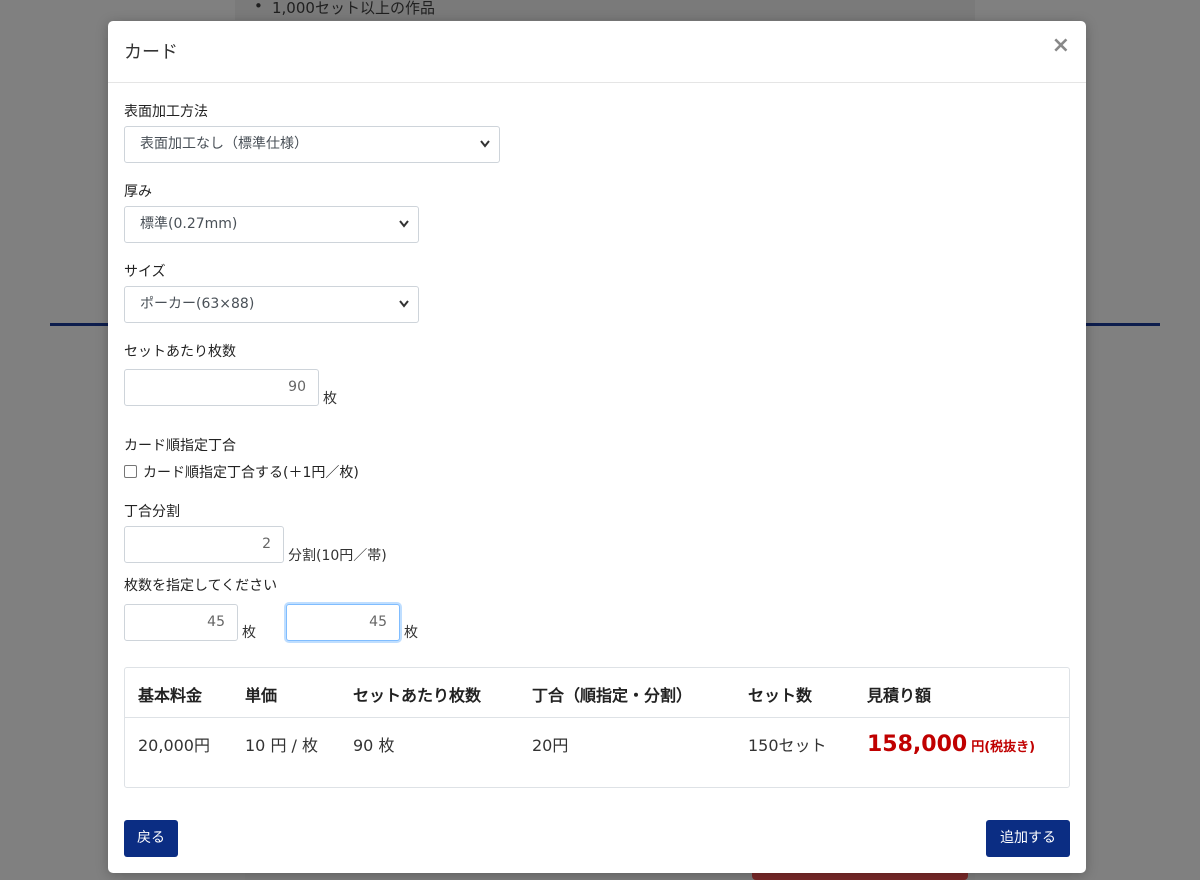  What do you see at coordinates (417, 695) in the screenshot?
I see `header-cards-per-set: セットあたり枚数` at bounding box center [417, 695].